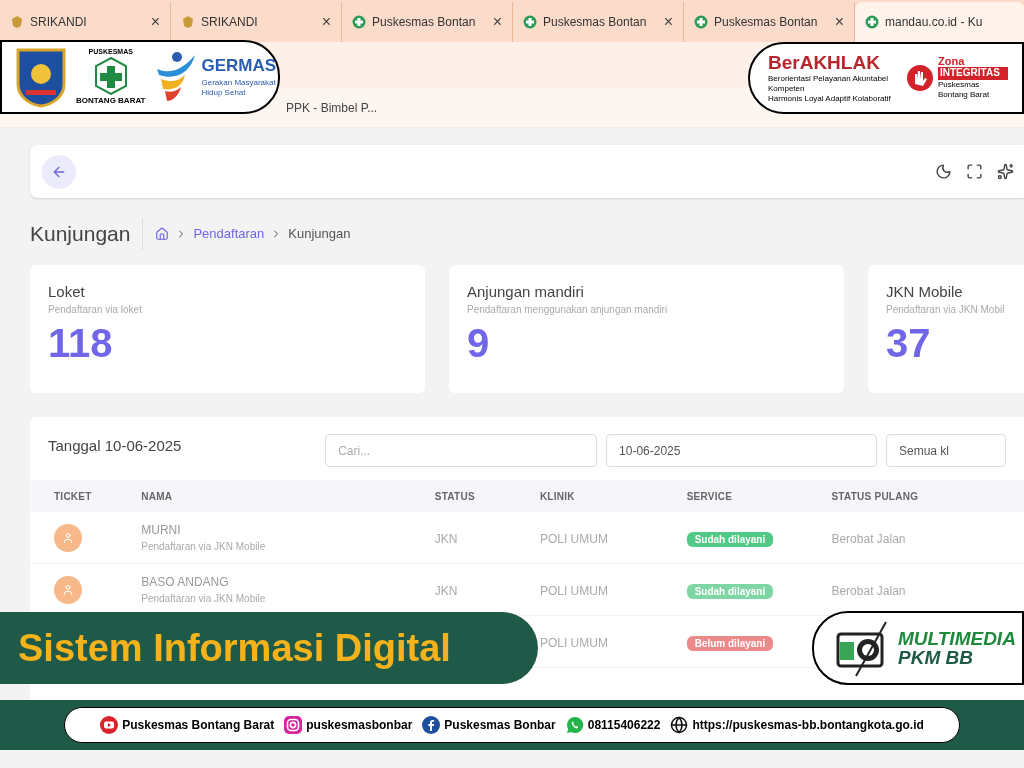  Describe the element at coordinates (110, 76) in the screenshot. I see `health-cross-icon` at that location.